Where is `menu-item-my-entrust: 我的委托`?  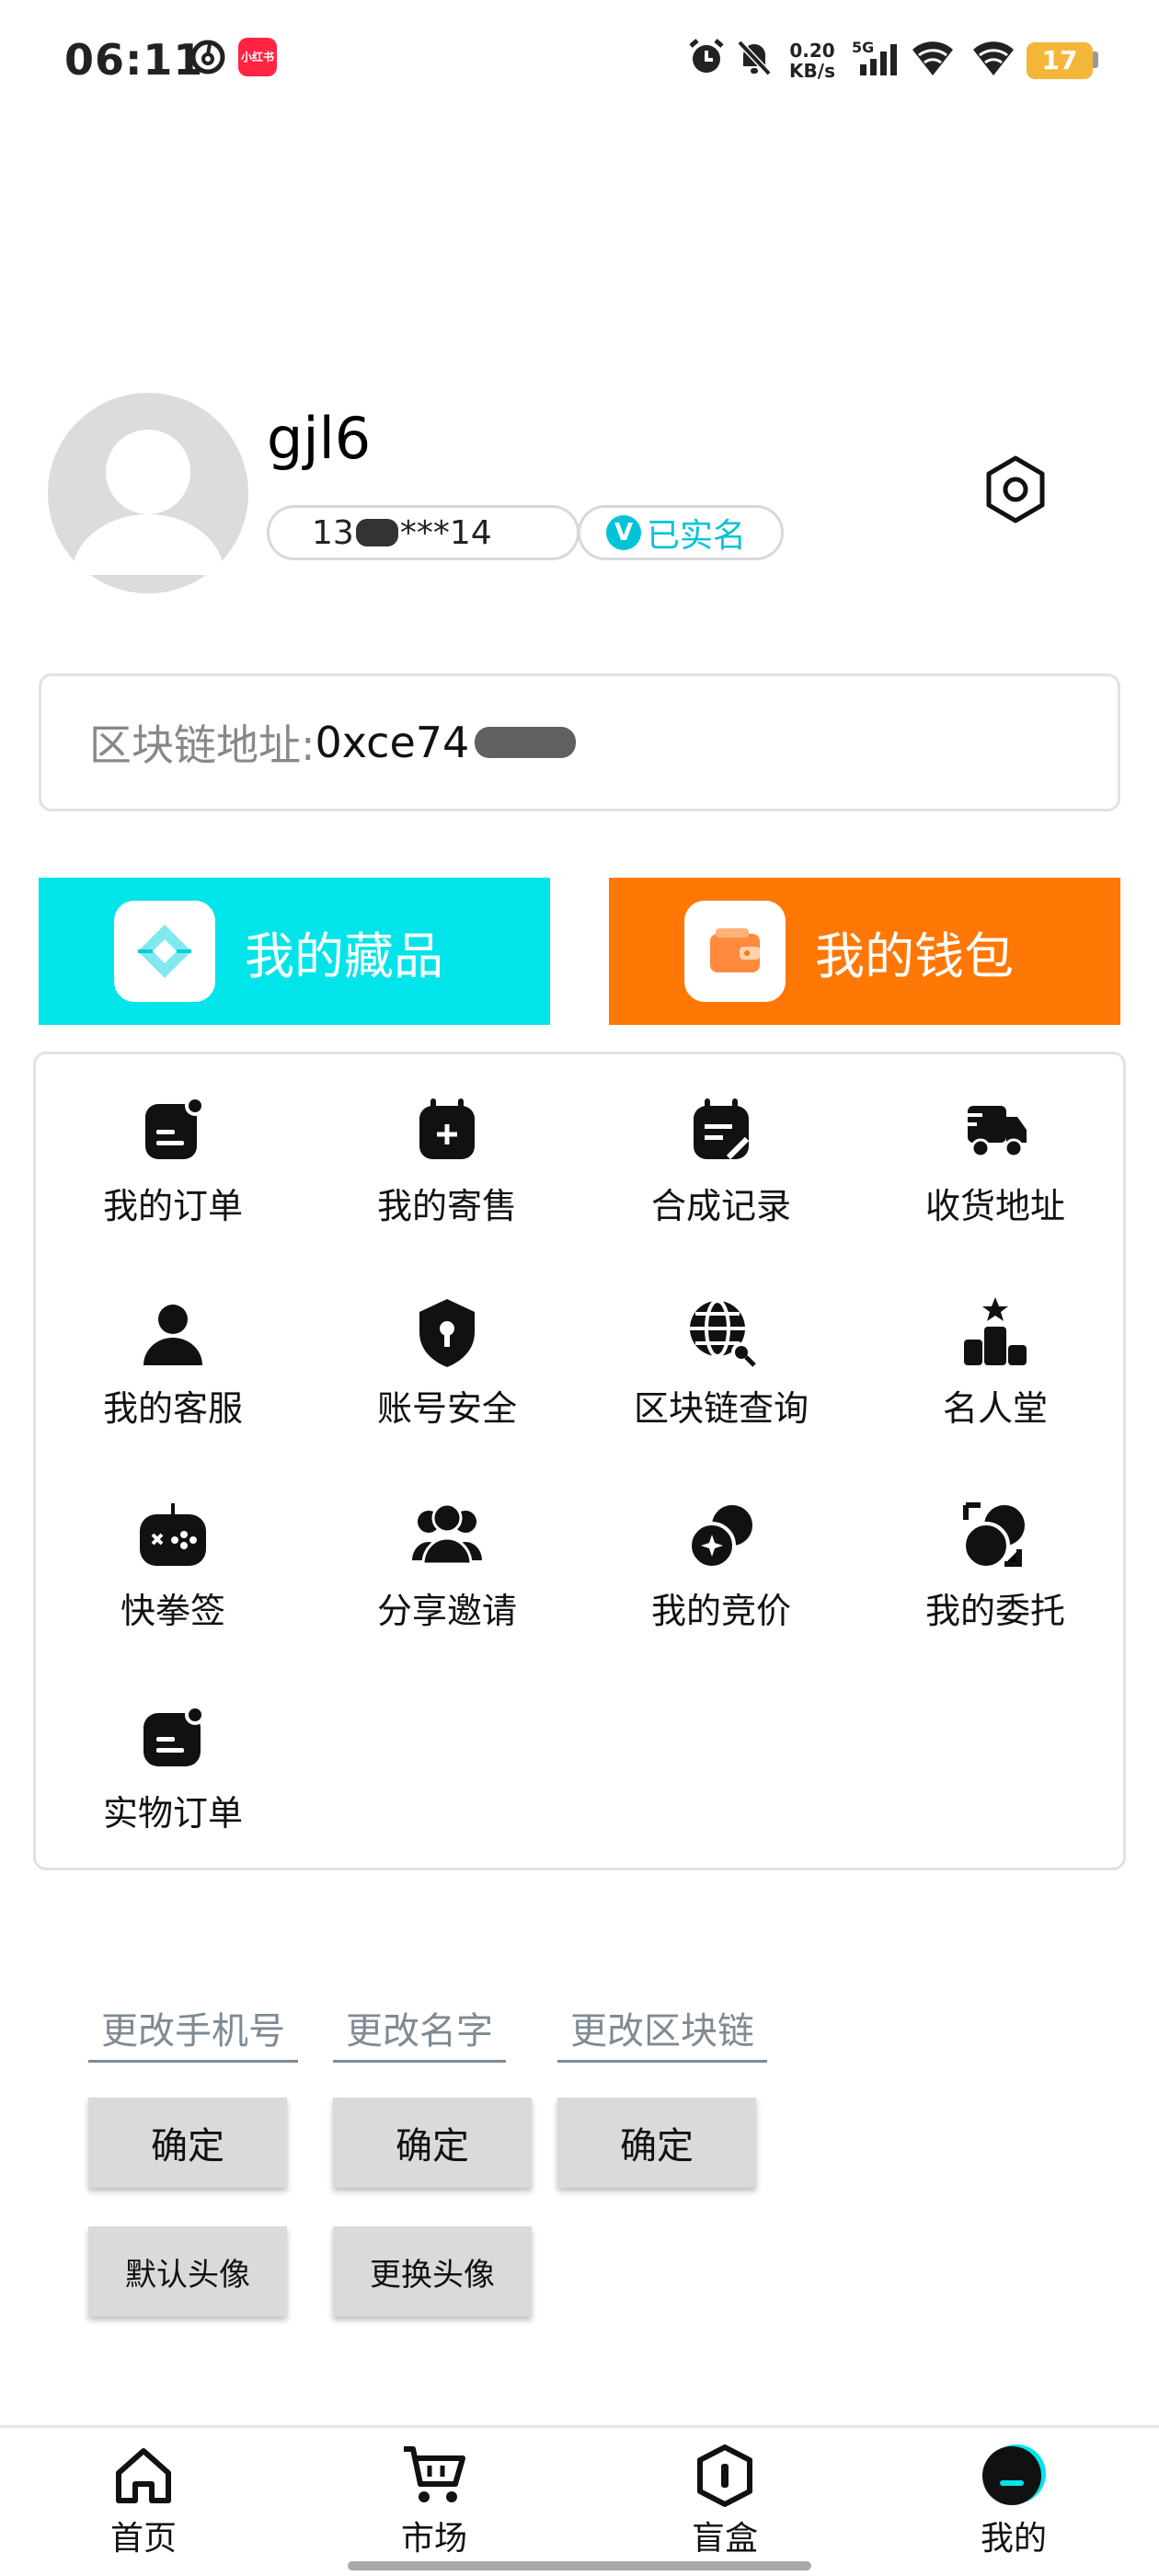 menu-item-my-entrust: 我的委托 is located at coordinates (995, 1565).